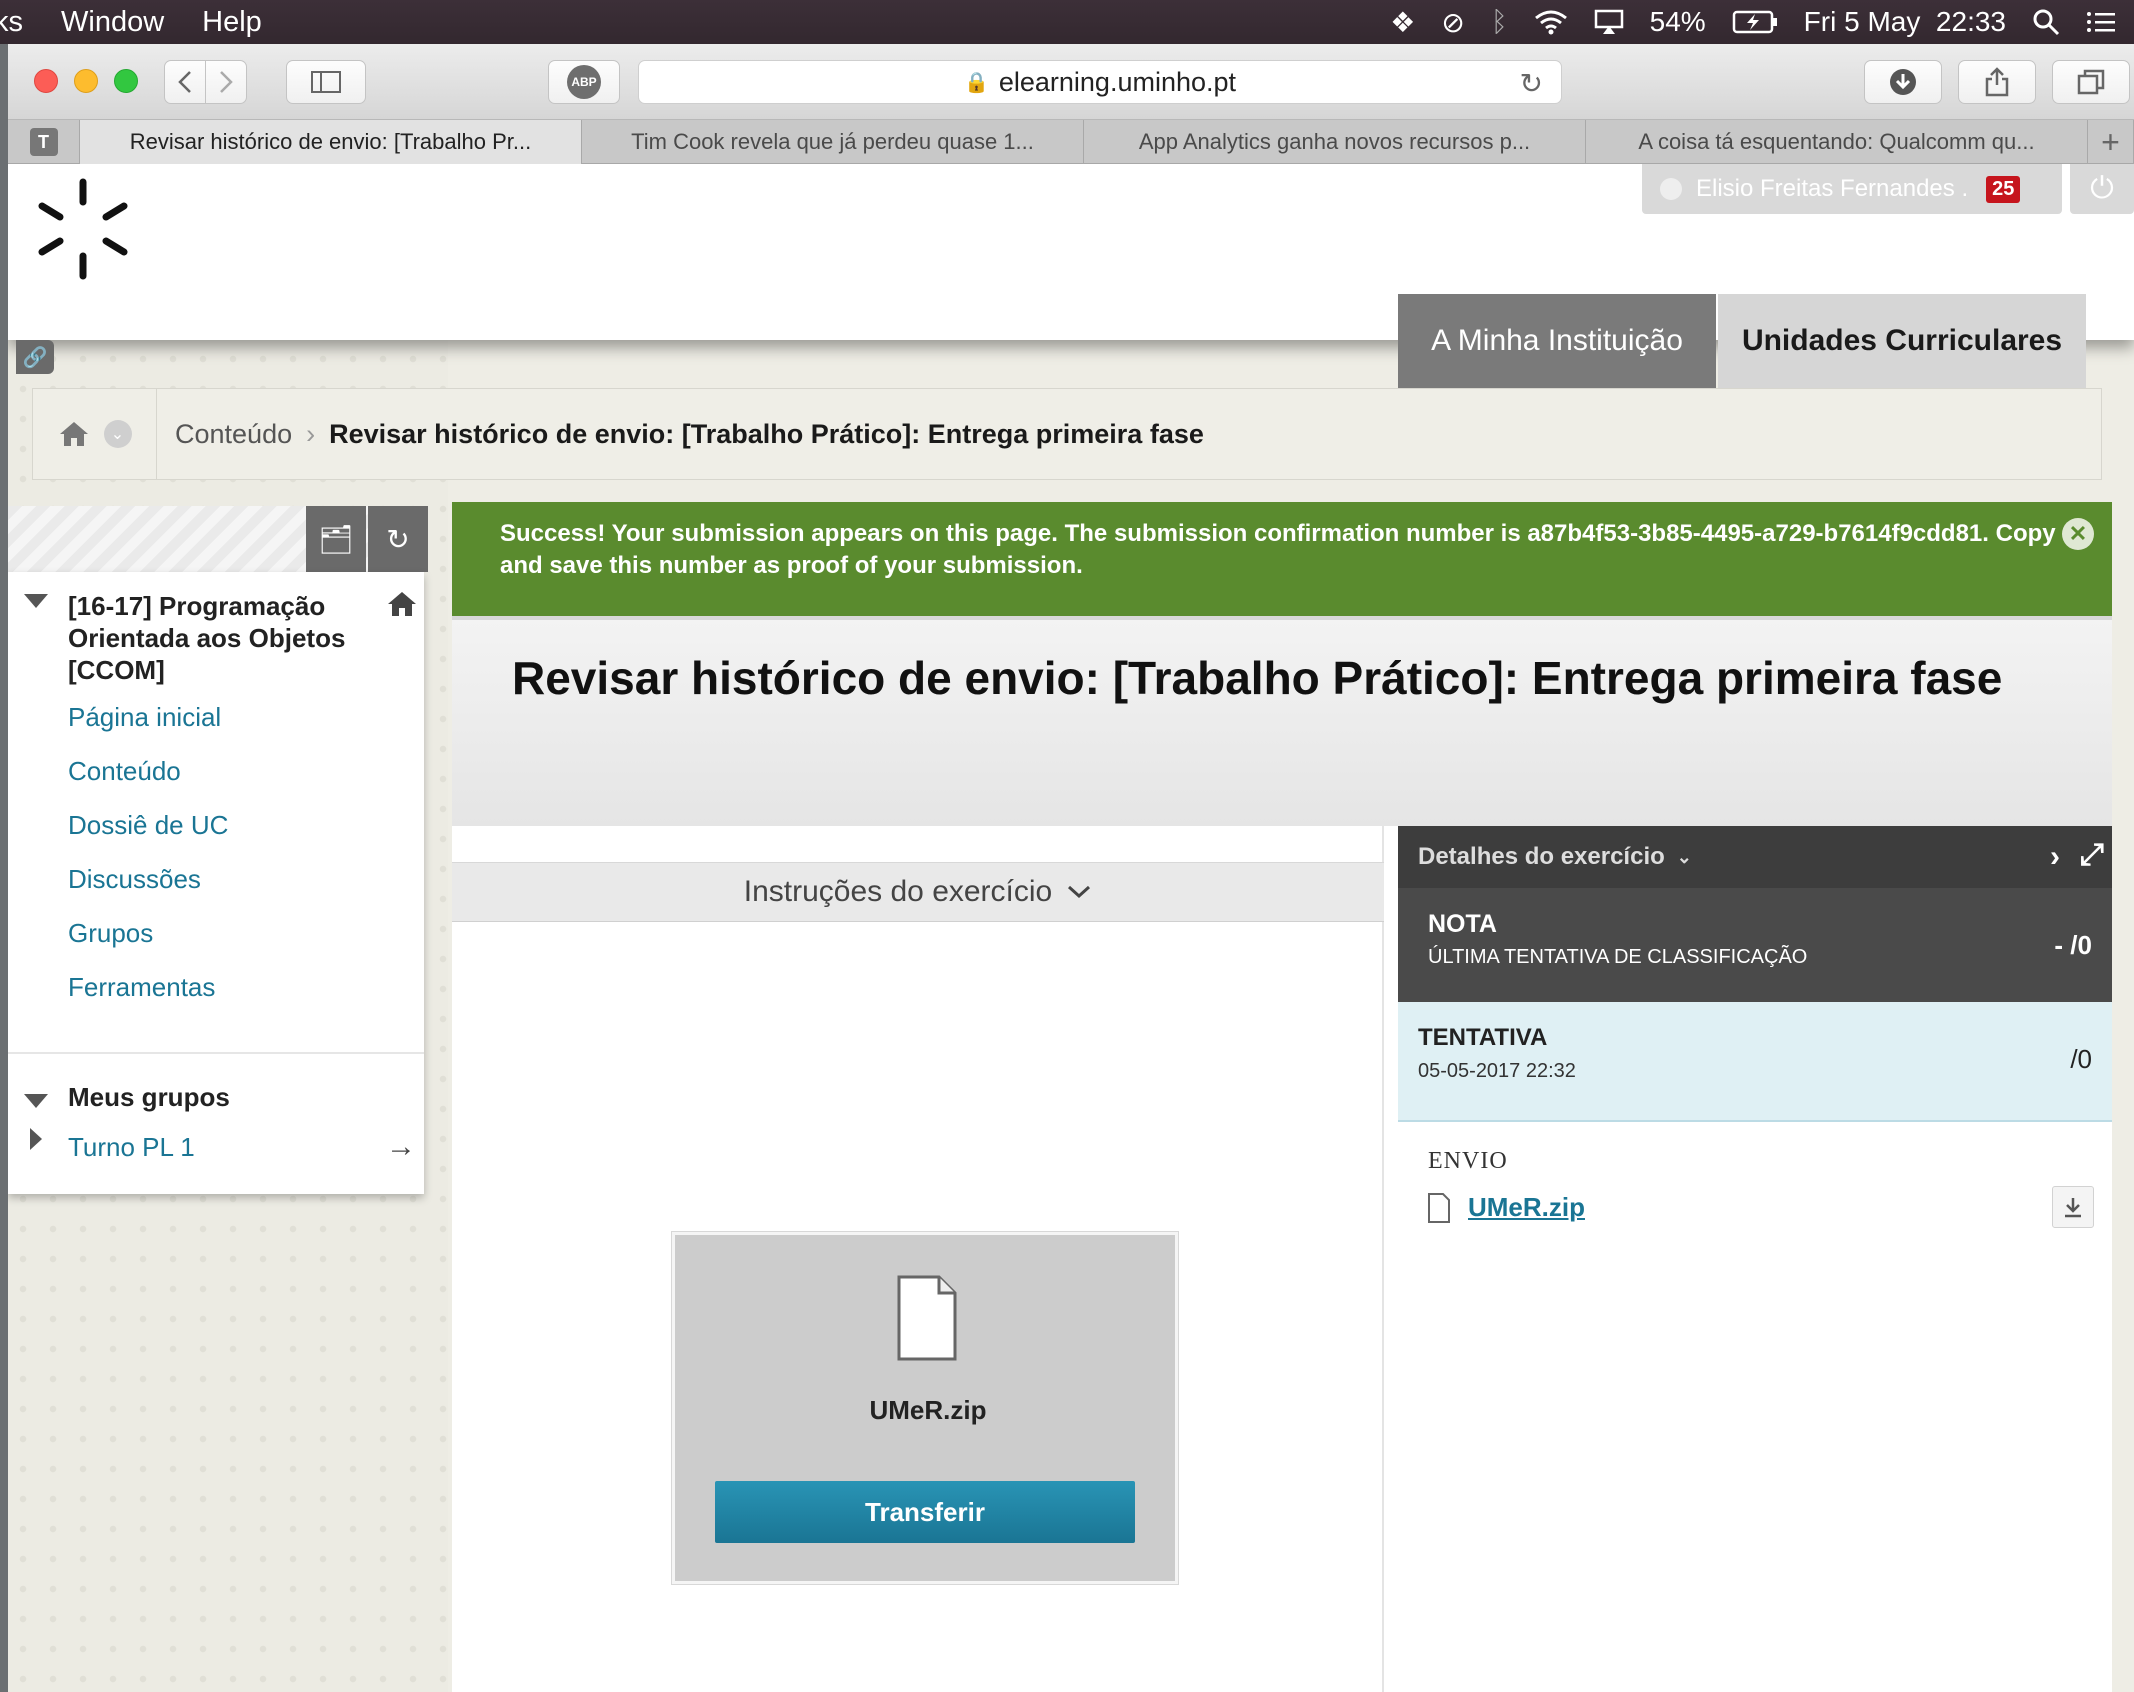 Image resolution: width=2134 pixels, height=1692 pixels. I want to click on course-menu-refresh-button: ↻, so click(398, 539).